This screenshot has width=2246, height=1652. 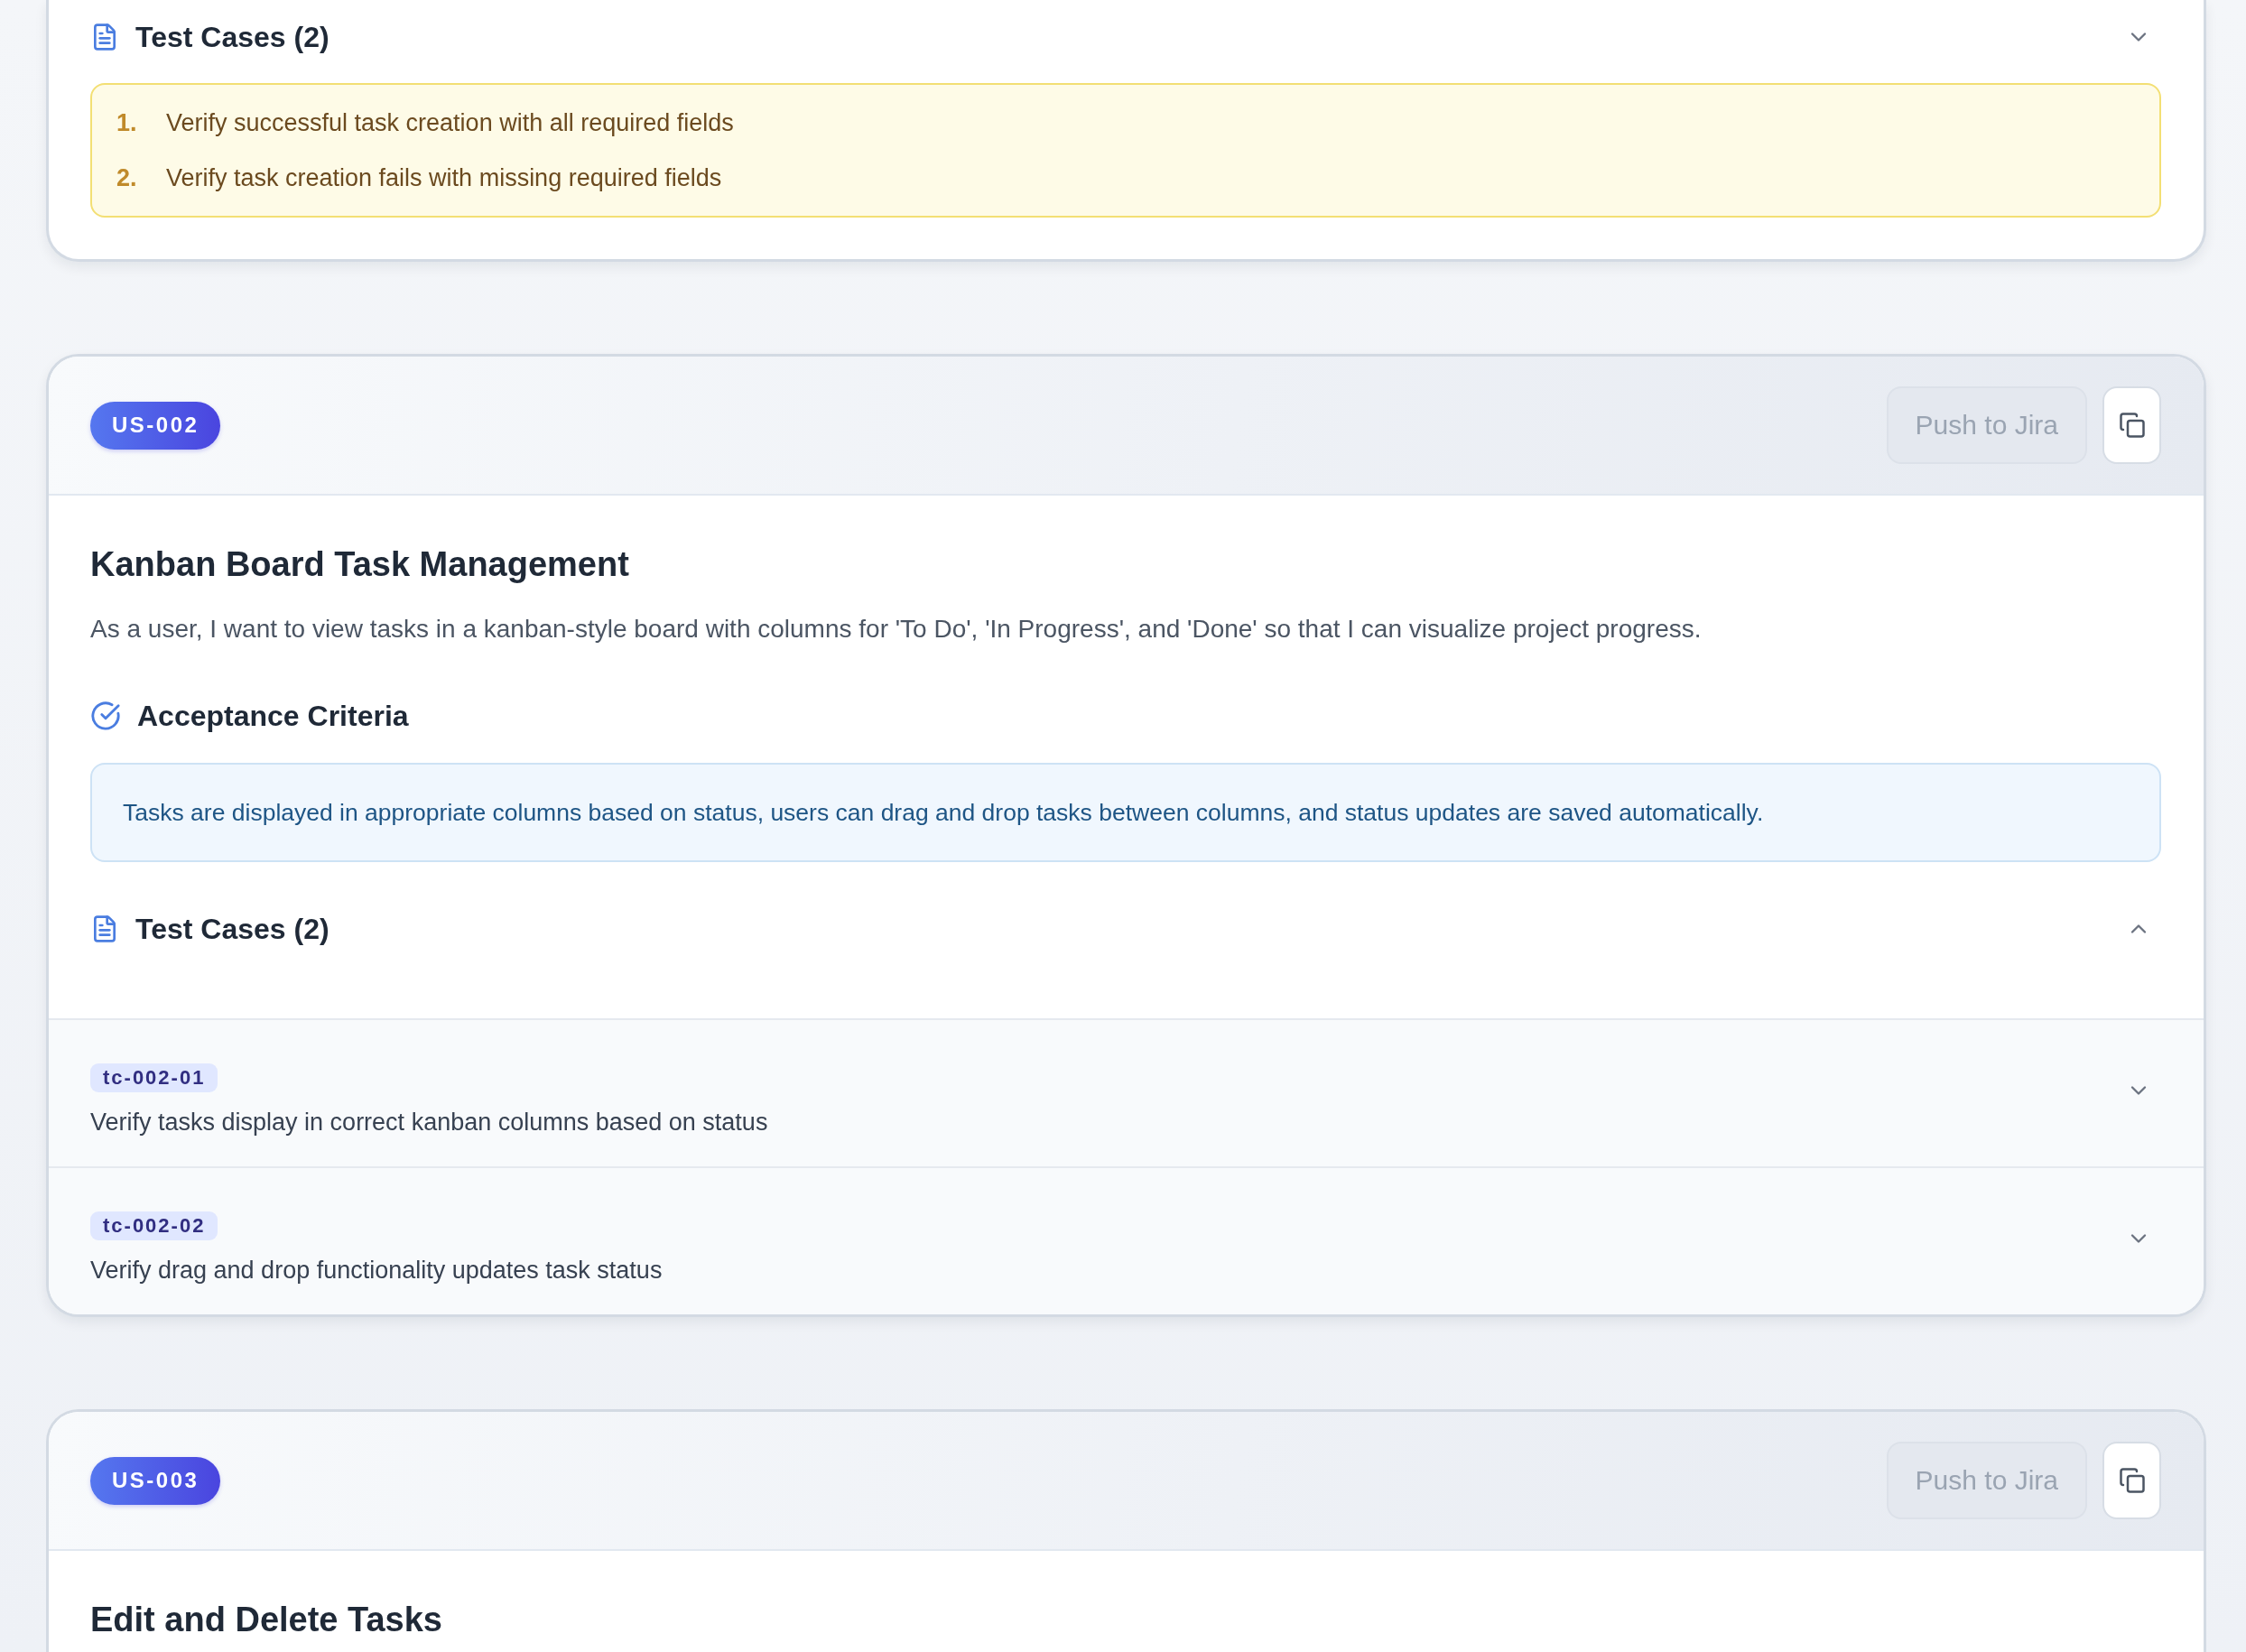 What do you see at coordinates (377, 1270) in the screenshot?
I see `test-case-title: Verify drag and drop functionality updates task status` at bounding box center [377, 1270].